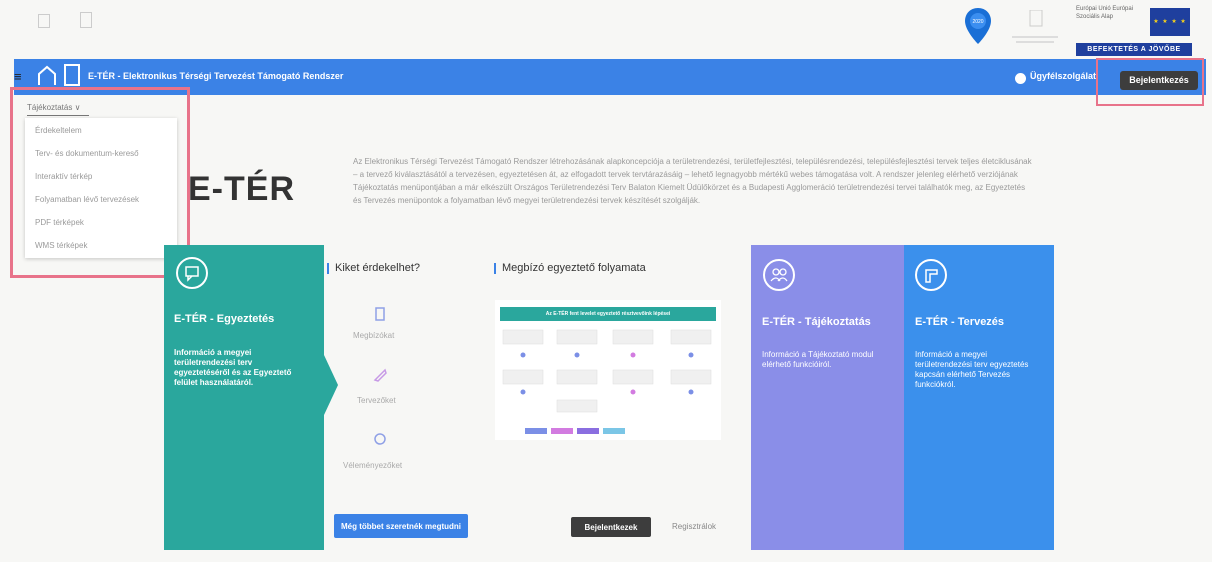 The image size is (1212, 562). What do you see at coordinates (978, 26) in the screenshot?
I see `location-pin-logo-icon: 2020` at bounding box center [978, 26].